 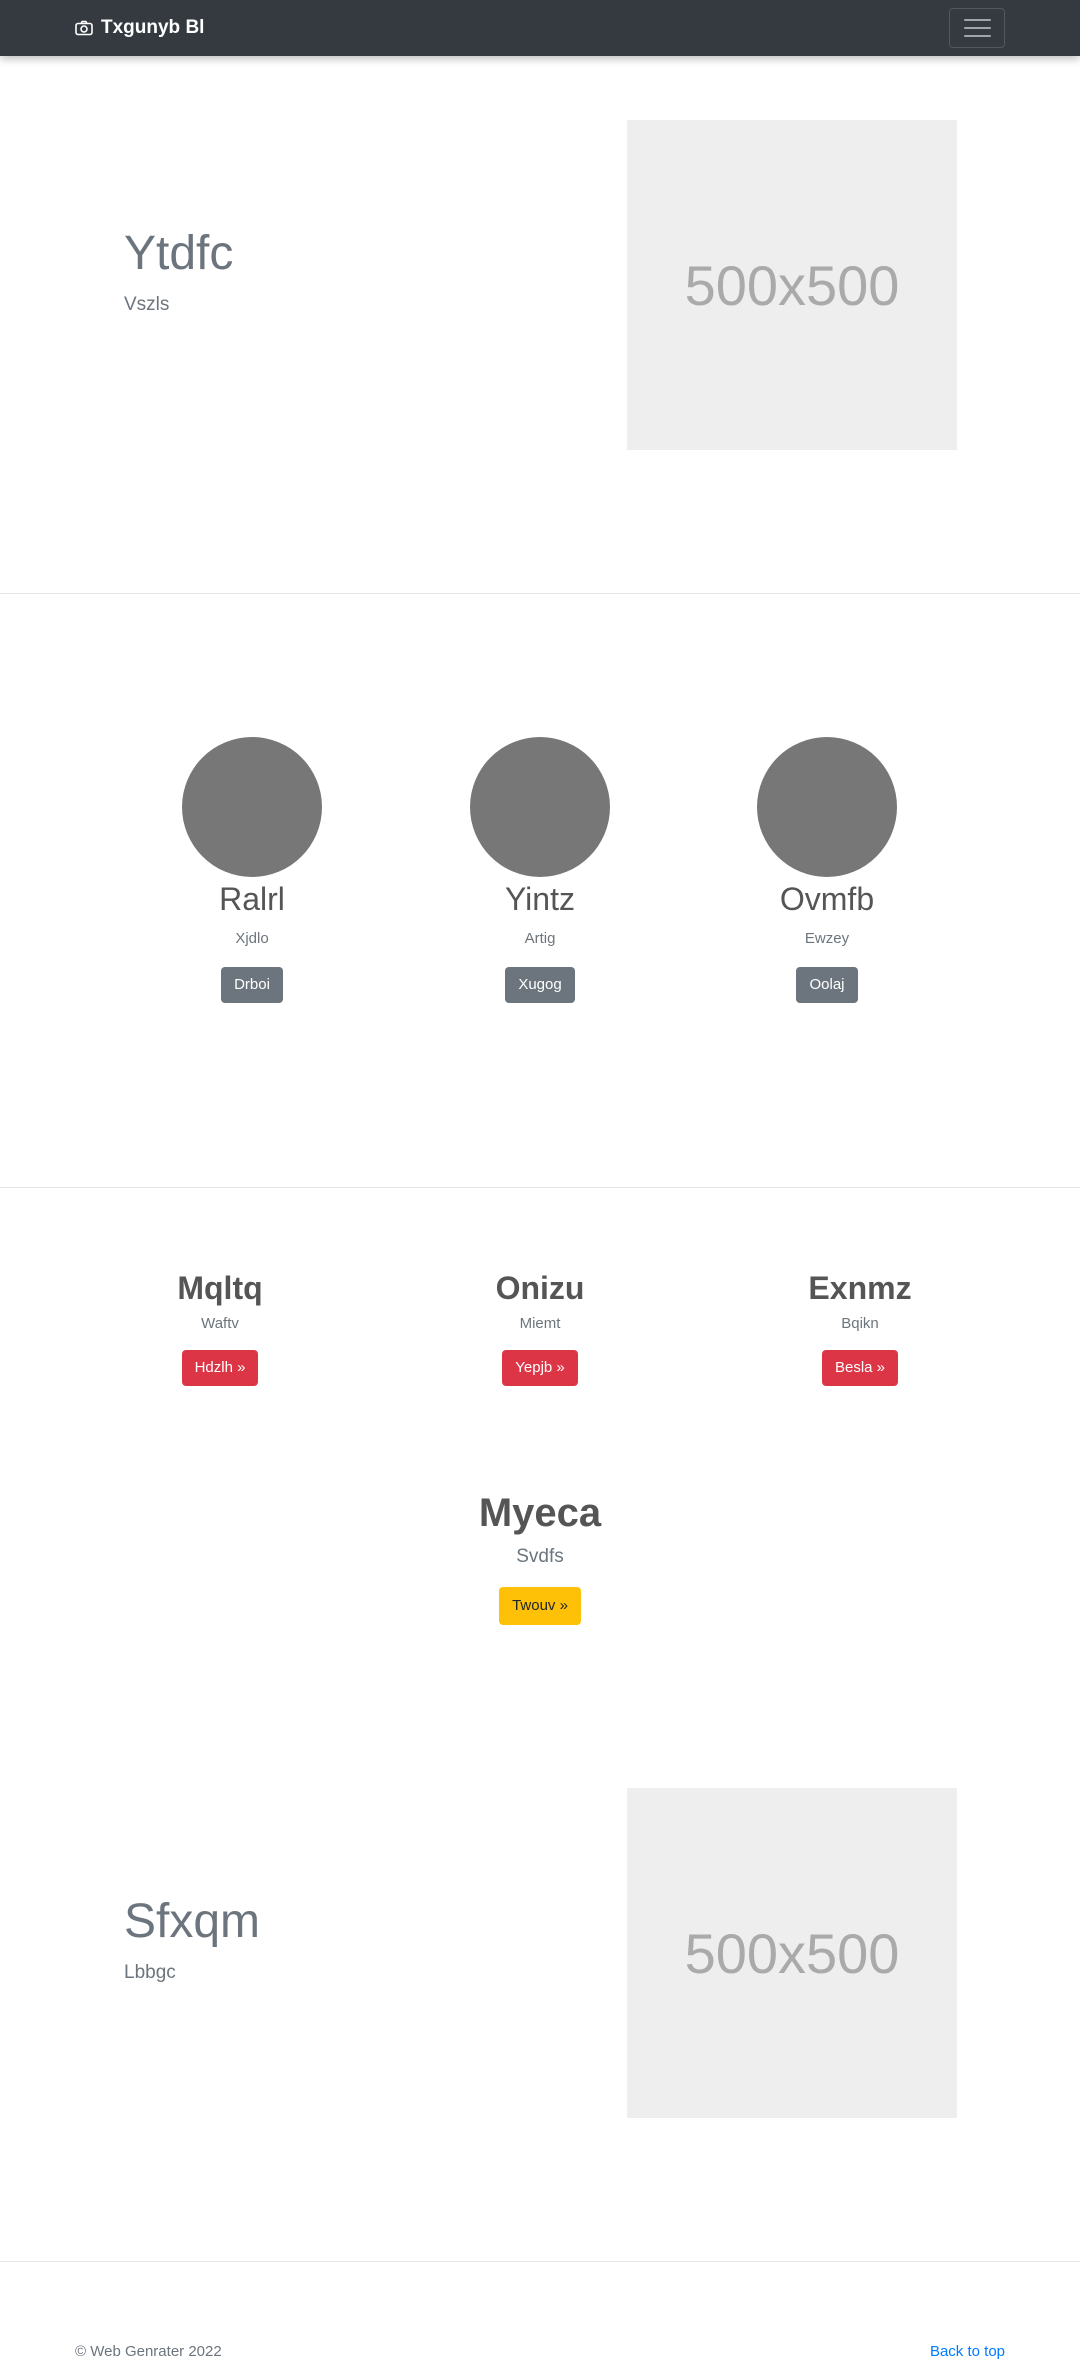 I want to click on feature-subtitle: Miemt, so click(x=540, y=1323).